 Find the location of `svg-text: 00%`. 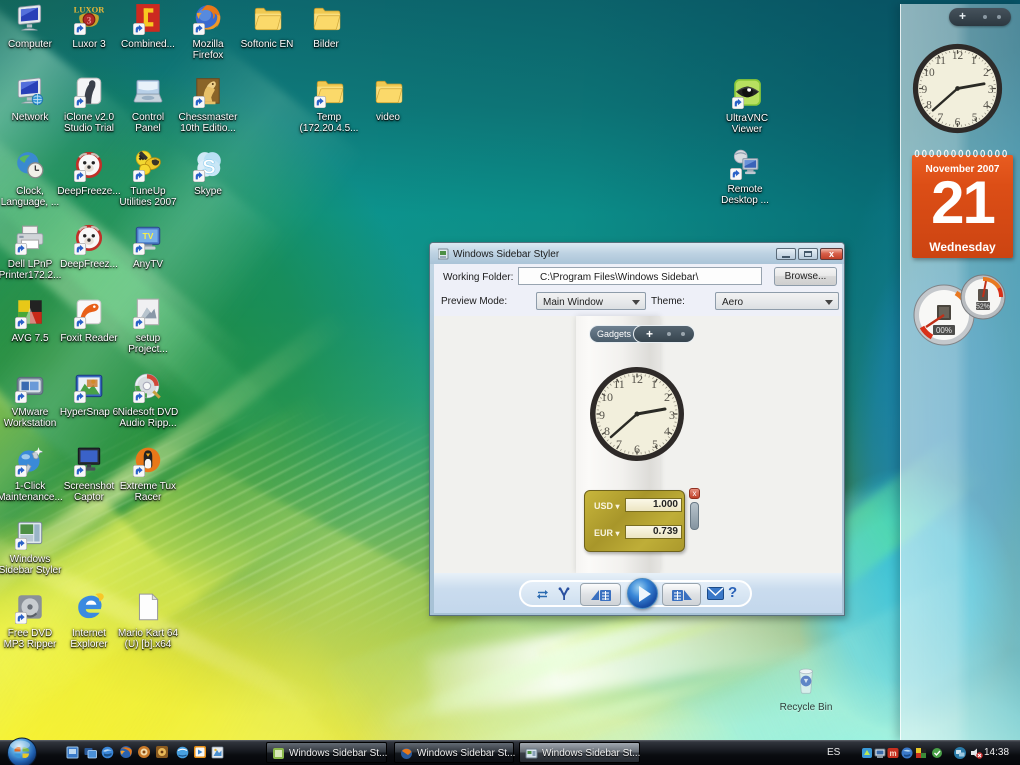

svg-text: 00% is located at coordinates (944, 330).